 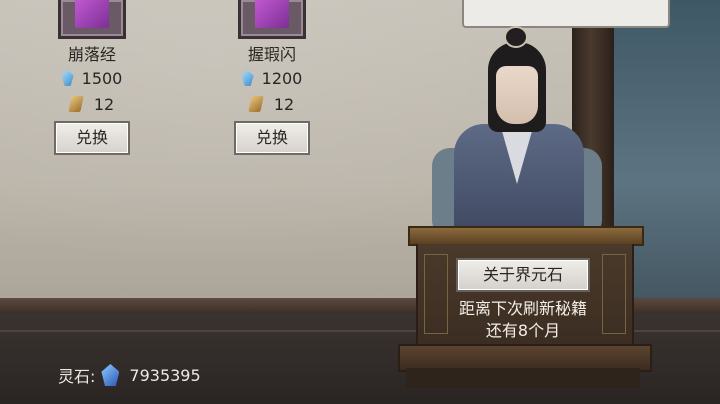 I want to click on shopkeeper-npc, so click(x=516, y=133).